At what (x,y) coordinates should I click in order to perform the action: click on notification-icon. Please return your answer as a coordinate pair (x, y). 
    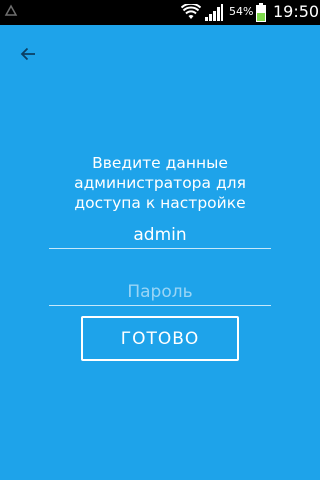
    Looking at the image, I should click on (11, 11).